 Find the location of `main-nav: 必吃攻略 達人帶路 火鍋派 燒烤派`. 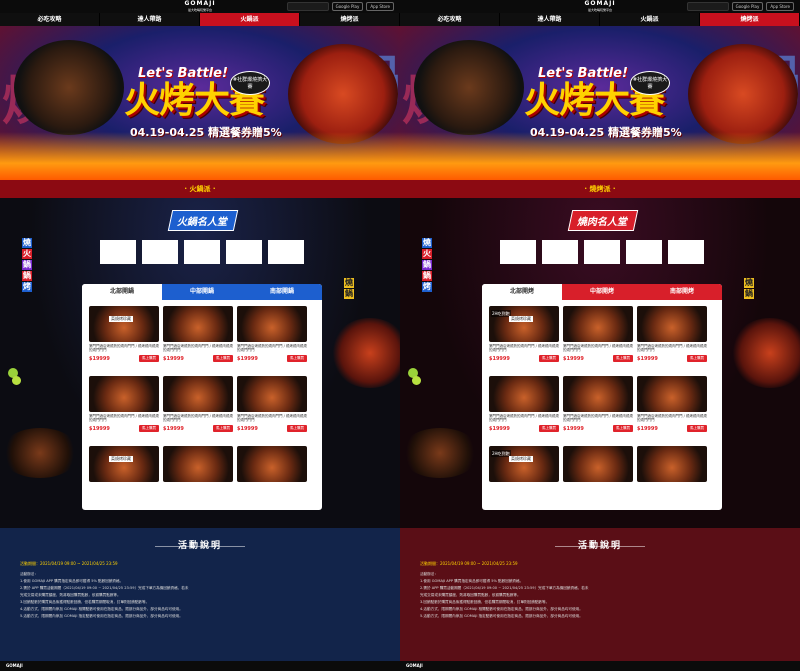

main-nav: 必吃攻略 達人帶路 火鍋派 燒烤派 is located at coordinates (600, 19).